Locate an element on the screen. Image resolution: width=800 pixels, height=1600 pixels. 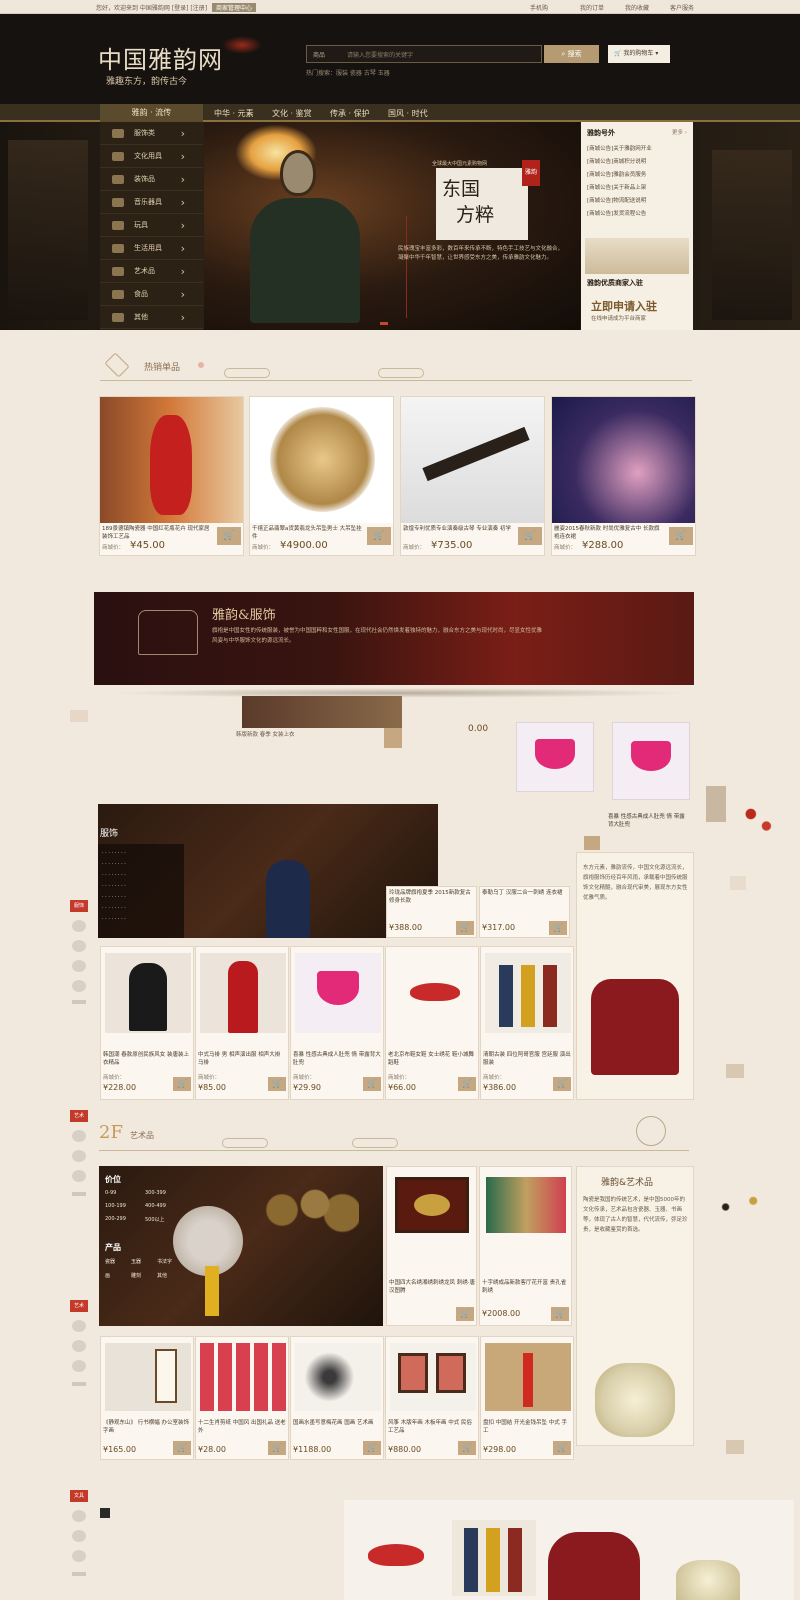
category-item: 音乐器具 is located at coordinates (151, 202).